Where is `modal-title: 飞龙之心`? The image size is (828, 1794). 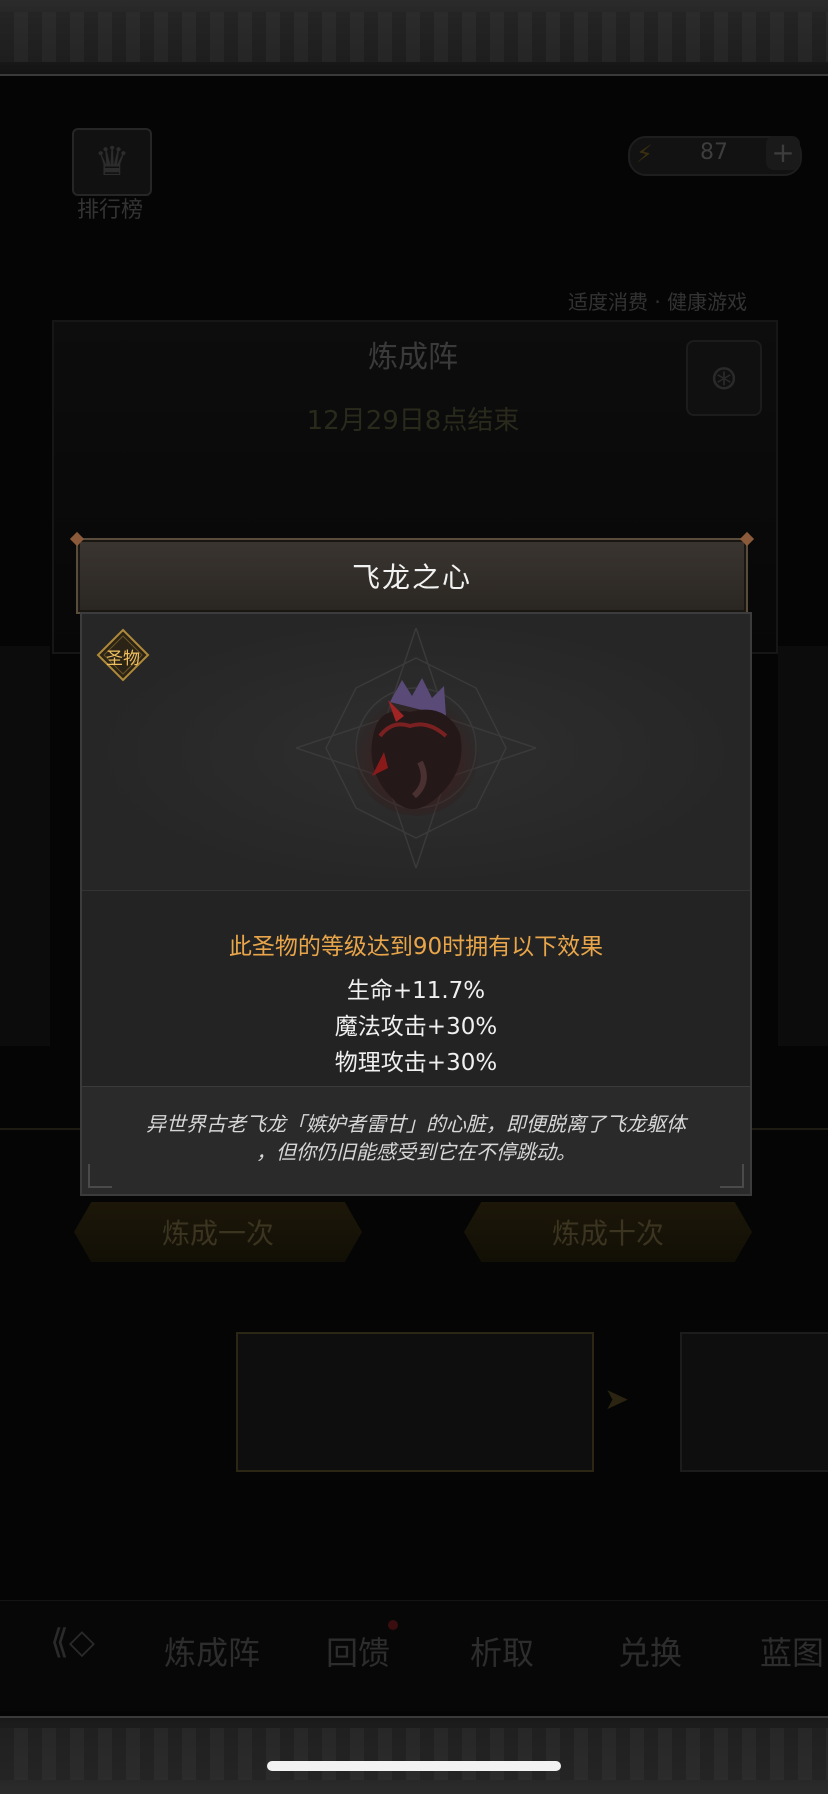
modal-title: 飞龙之心 is located at coordinates (411, 577).